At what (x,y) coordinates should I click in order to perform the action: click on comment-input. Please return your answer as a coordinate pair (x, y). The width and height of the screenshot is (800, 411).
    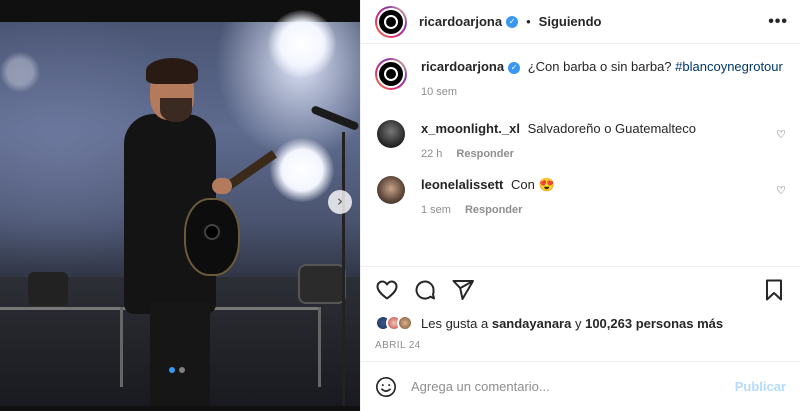
    Looking at the image, I should click on (573, 386).